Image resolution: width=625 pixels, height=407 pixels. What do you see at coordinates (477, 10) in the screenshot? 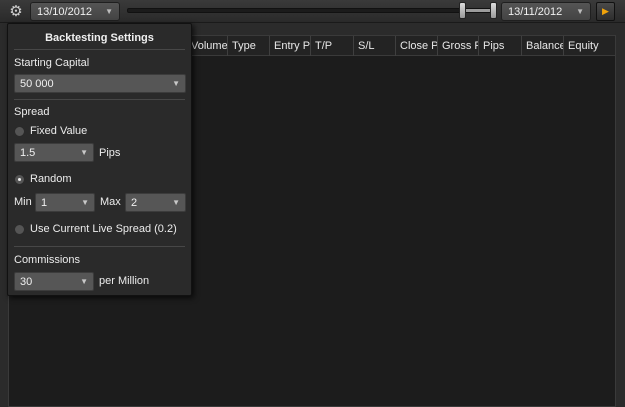
I see `date-range-selection` at bounding box center [477, 10].